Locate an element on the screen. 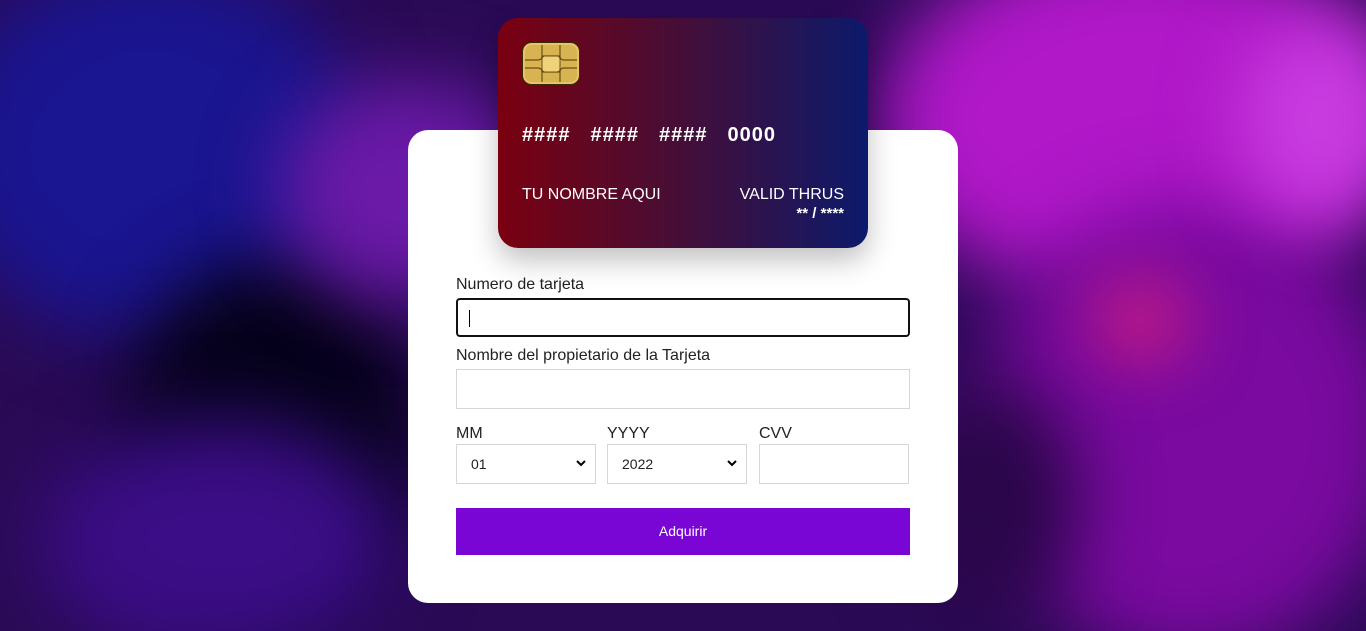 The height and width of the screenshot is (631, 1366). year-label: YYYY is located at coordinates (628, 433).